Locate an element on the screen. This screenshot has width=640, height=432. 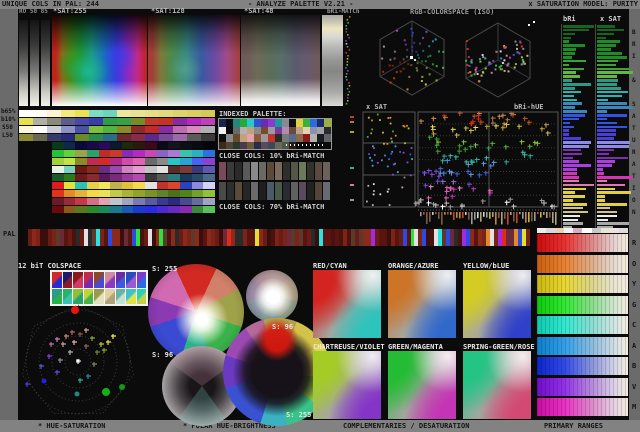
scatter-sat-header: x SAT is located at coordinates (376, 107).